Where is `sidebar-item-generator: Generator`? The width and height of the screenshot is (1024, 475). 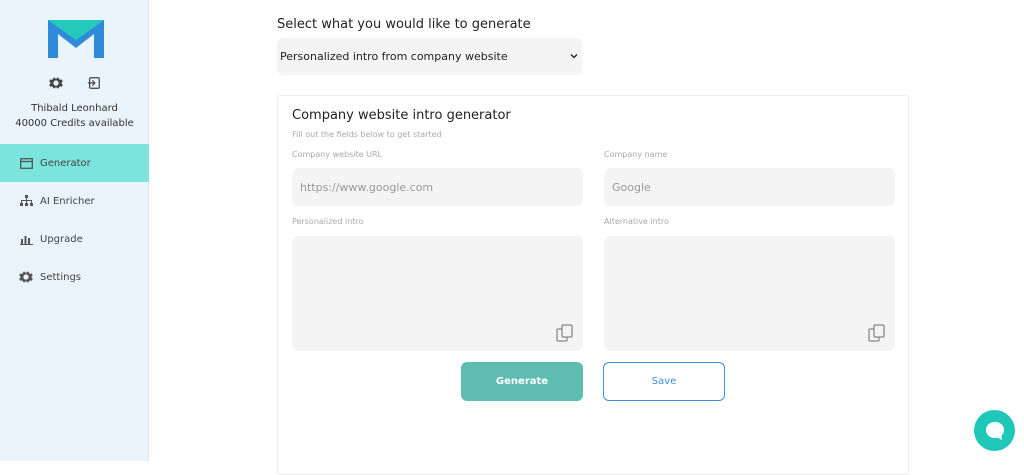 sidebar-item-generator: Generator is located at coordinates (74, 163).